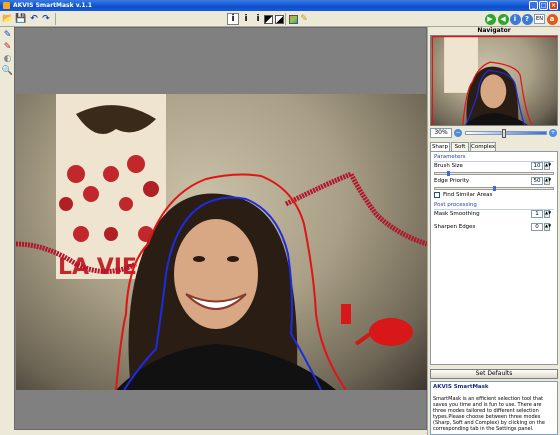 The image size is (560, 435). I want to click on toolbar: 📂 💾 ↶ ↷ i i i ✎ ▶ ◀ i ? EN a, so click(280, 19).